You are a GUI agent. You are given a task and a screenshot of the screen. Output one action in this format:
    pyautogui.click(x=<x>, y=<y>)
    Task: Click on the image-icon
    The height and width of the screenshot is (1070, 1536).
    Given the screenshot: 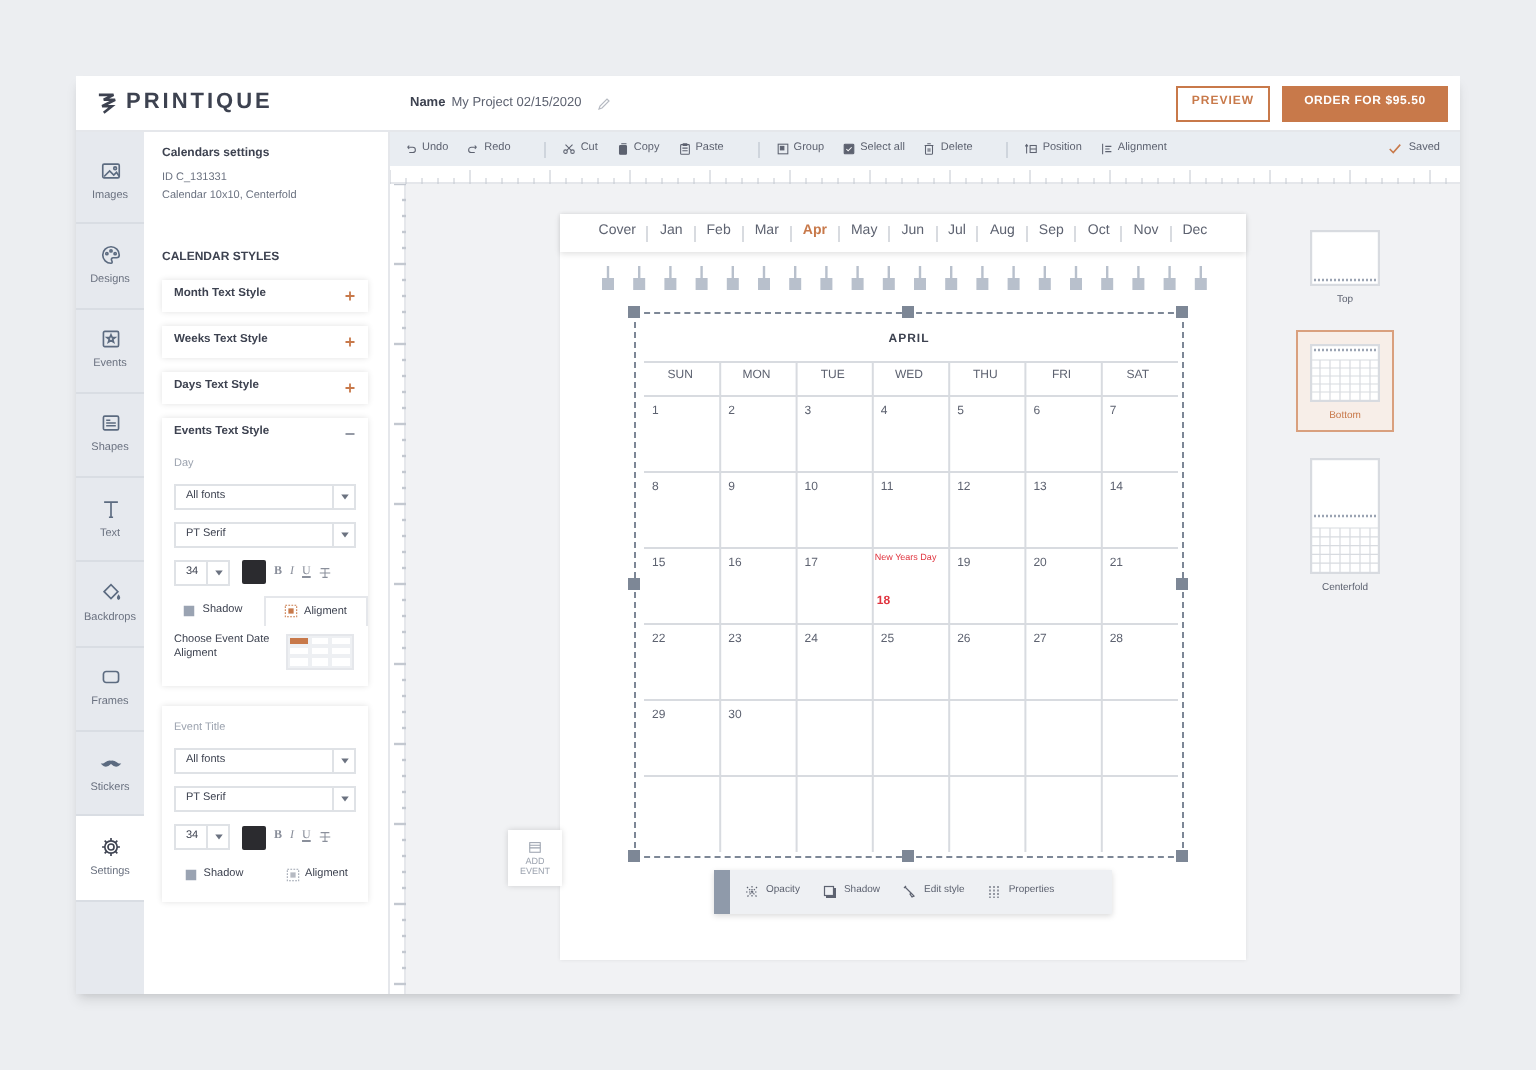 What is the action you would take?
    pyautogui.click(x=110, y=170)
    